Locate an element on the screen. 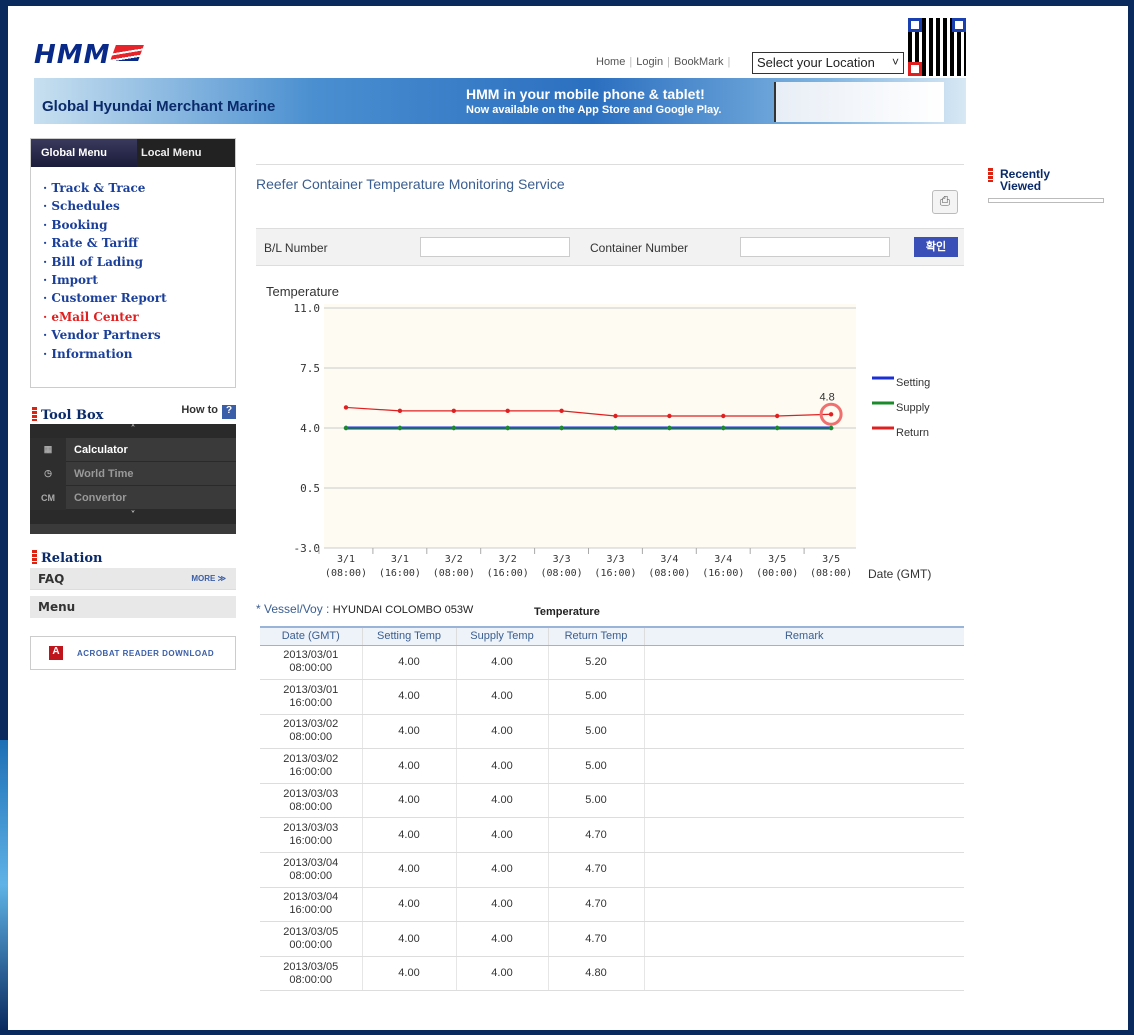  column-header-setting: Setting Temp is located at coordinates (409, 636).